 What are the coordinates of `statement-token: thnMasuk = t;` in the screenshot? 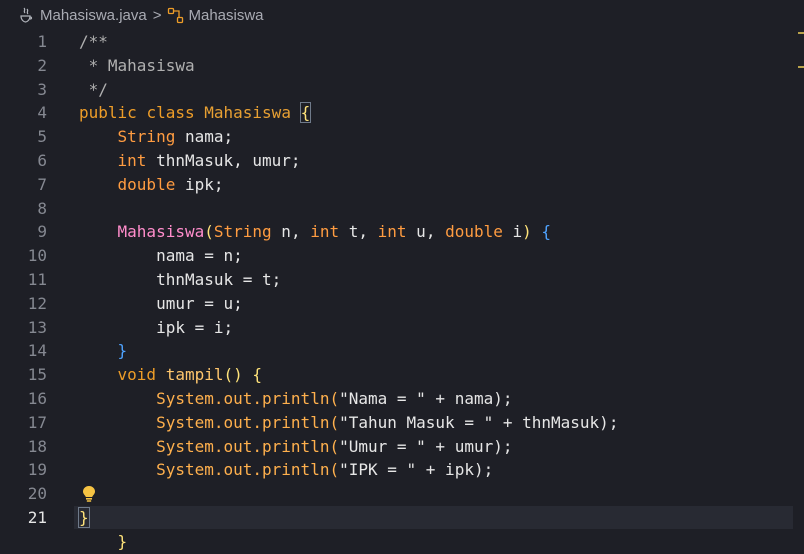 It's located at (219, 279).